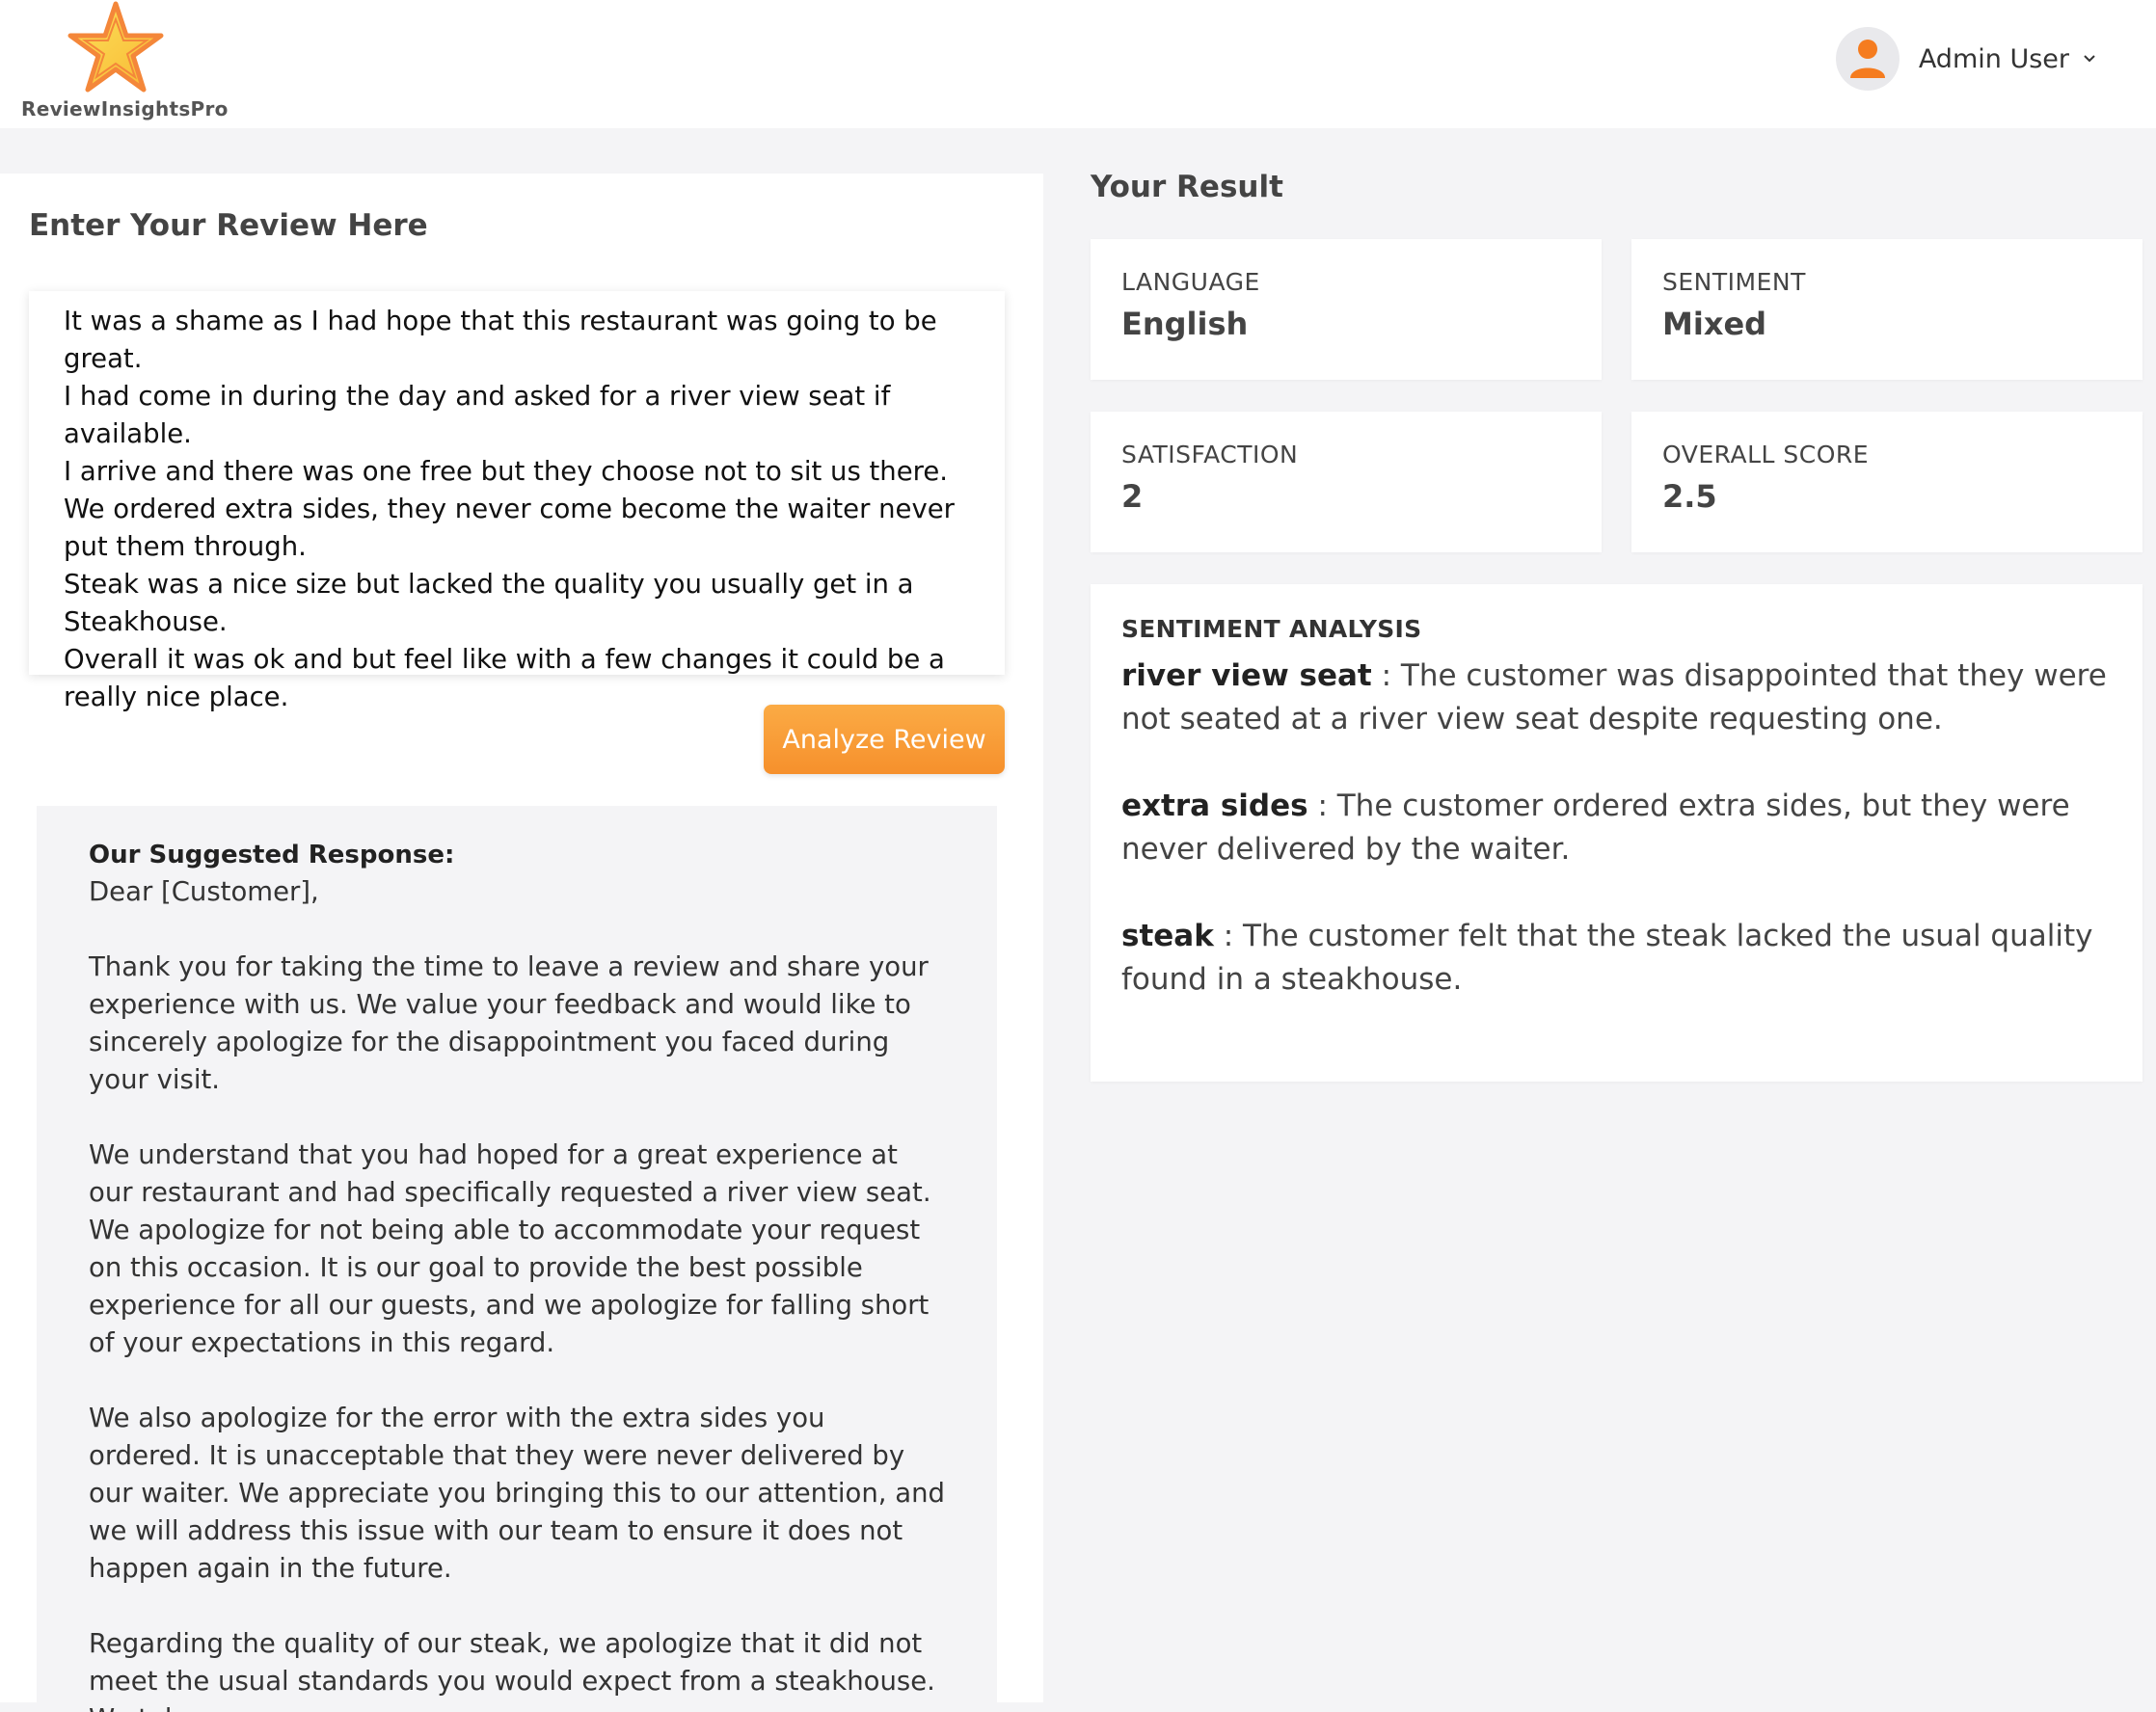 The image size is (2156, 1712). I want to click on star-logo-icon, so click(115, 47).